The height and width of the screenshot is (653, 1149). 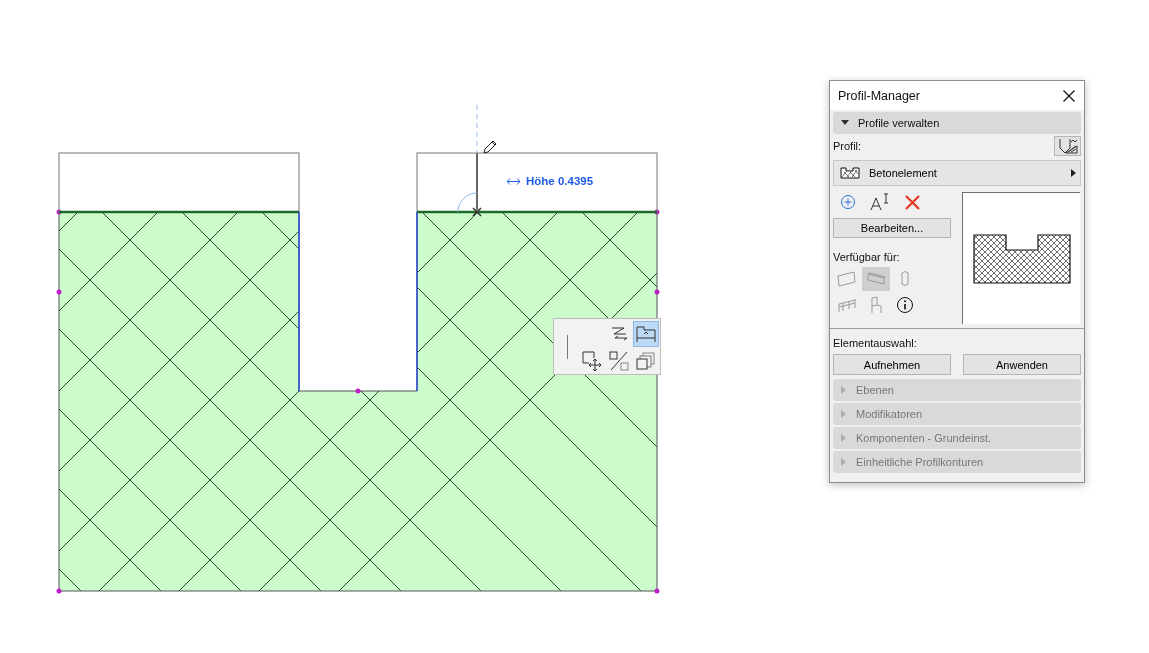 What do you see at coordinates (957, 173) in the screenshot?
I see `profile-select: Betonelement` at bounding box center [957, 173].